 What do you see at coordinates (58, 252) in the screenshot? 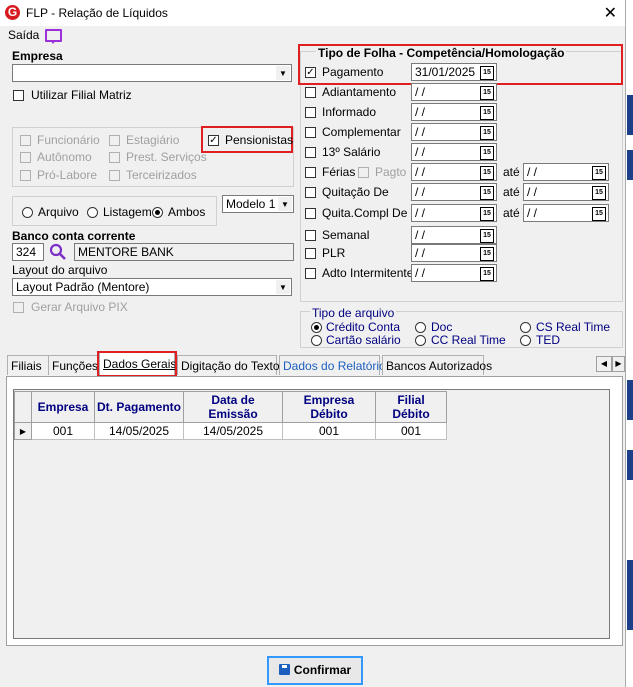
I see `search-icon` at bounding box center [58, 252].